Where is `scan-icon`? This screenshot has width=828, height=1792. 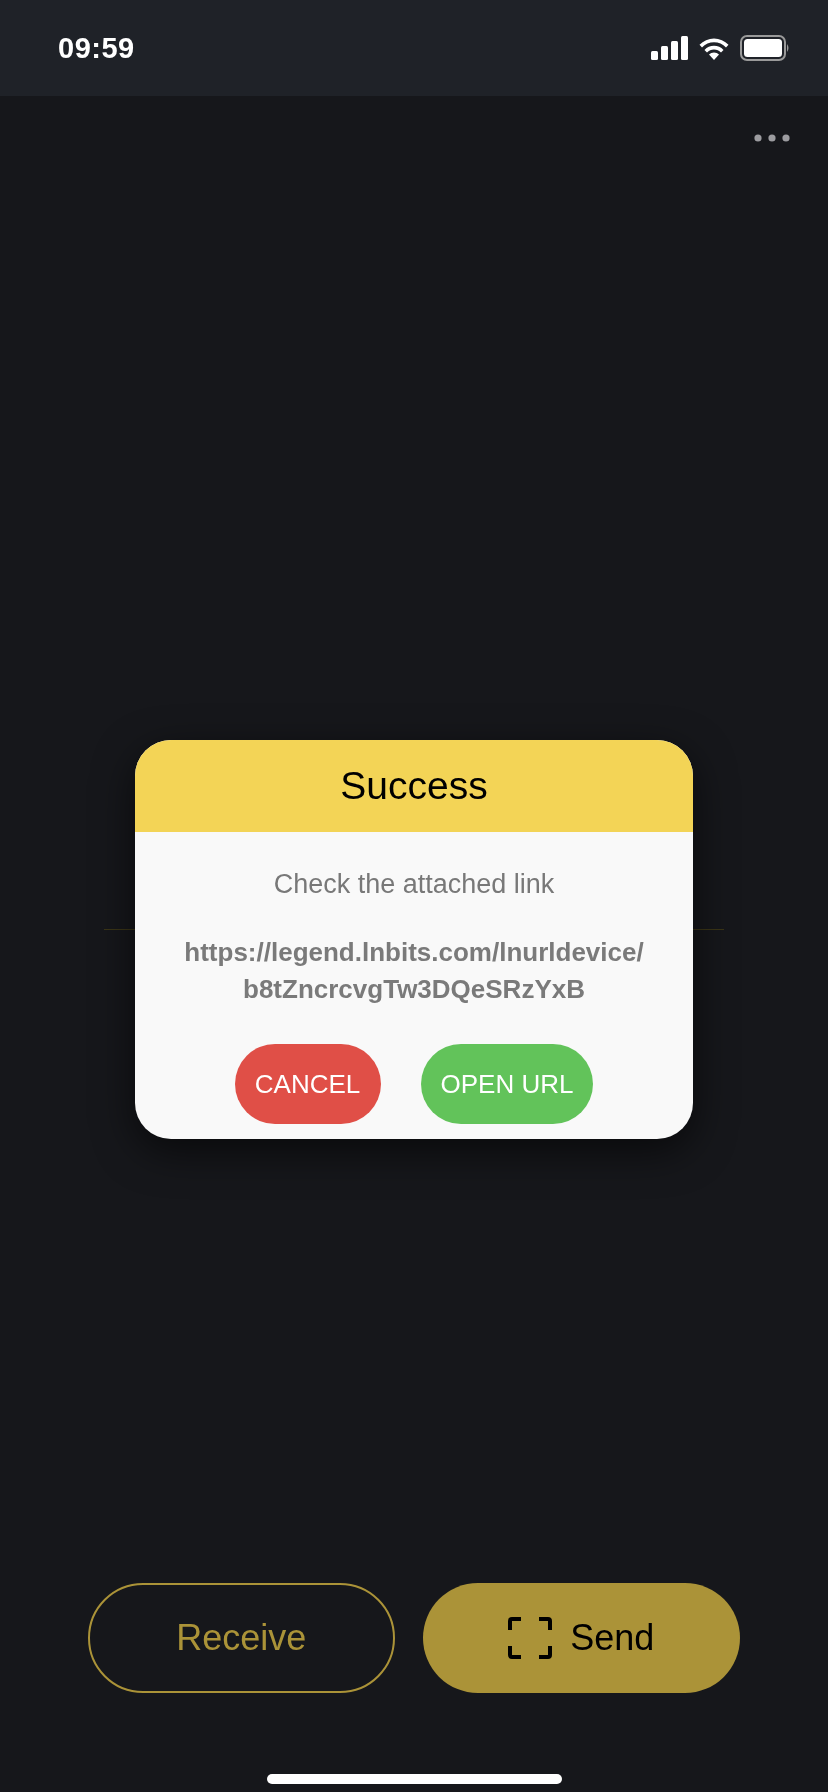 scan-icon is located at coordinates (530, 1638).